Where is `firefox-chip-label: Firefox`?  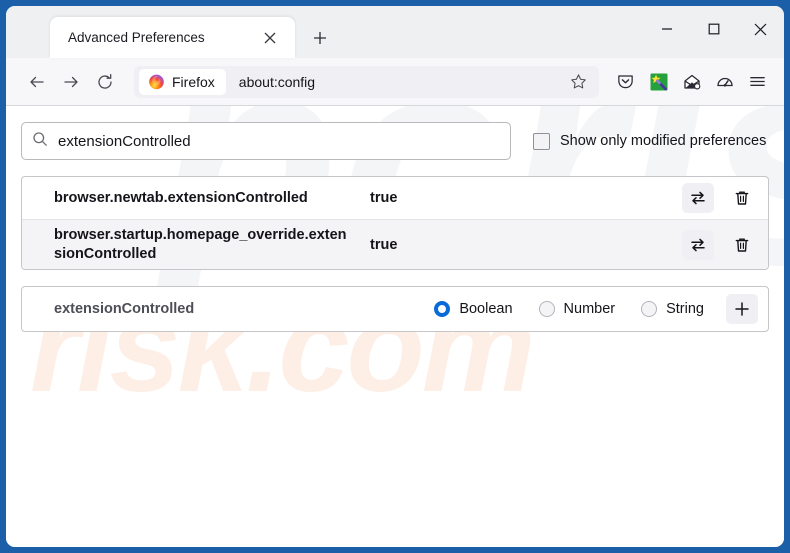
firefox-chip-label: Firefox is located at coordinates (193, 81).